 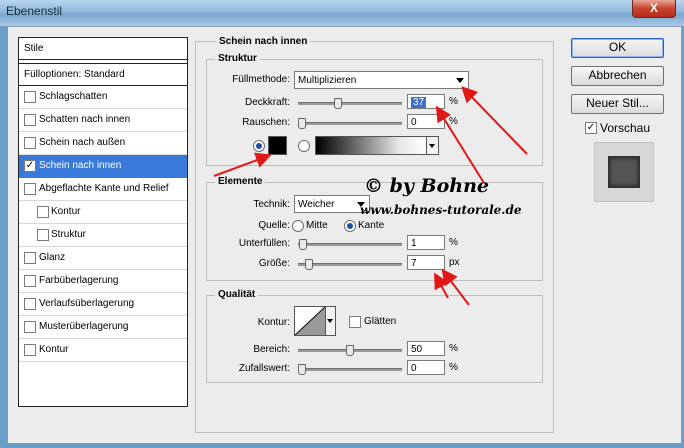 I want to click on list-item: Verlaufsüberlagerung, so click(x=103, y=304).